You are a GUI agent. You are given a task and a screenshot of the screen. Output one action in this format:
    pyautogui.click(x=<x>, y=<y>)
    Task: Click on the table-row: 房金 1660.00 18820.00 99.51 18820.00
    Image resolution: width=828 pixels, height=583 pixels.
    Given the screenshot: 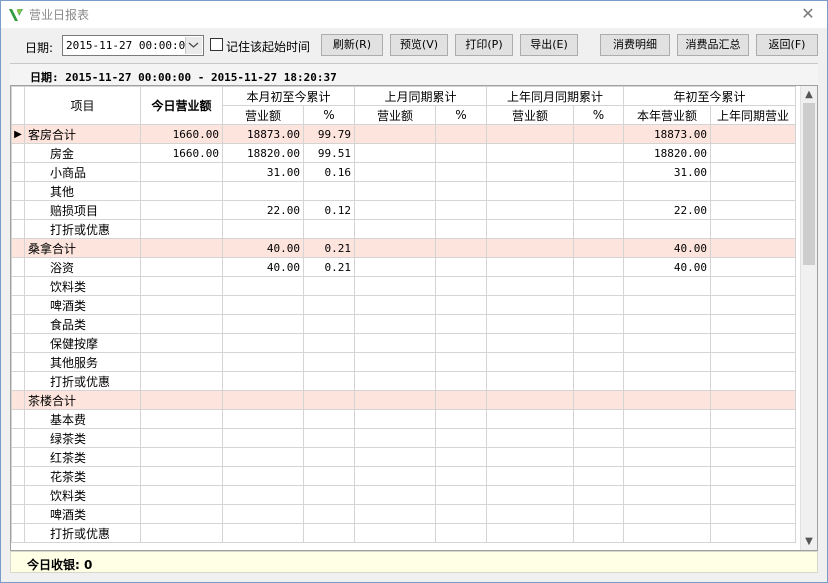 What is the action you would take?
    pyautogui.click(x=403, y=153)
    